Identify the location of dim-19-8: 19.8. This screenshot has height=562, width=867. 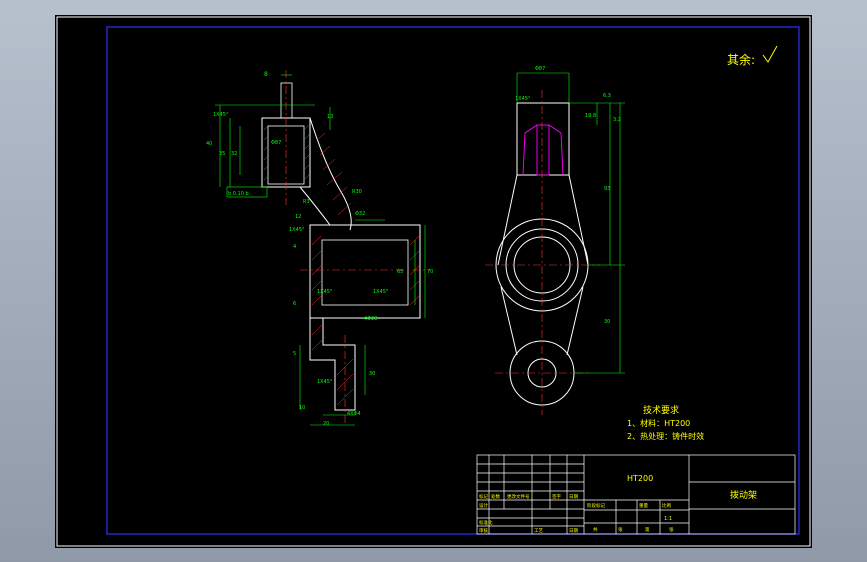
(590, 116).